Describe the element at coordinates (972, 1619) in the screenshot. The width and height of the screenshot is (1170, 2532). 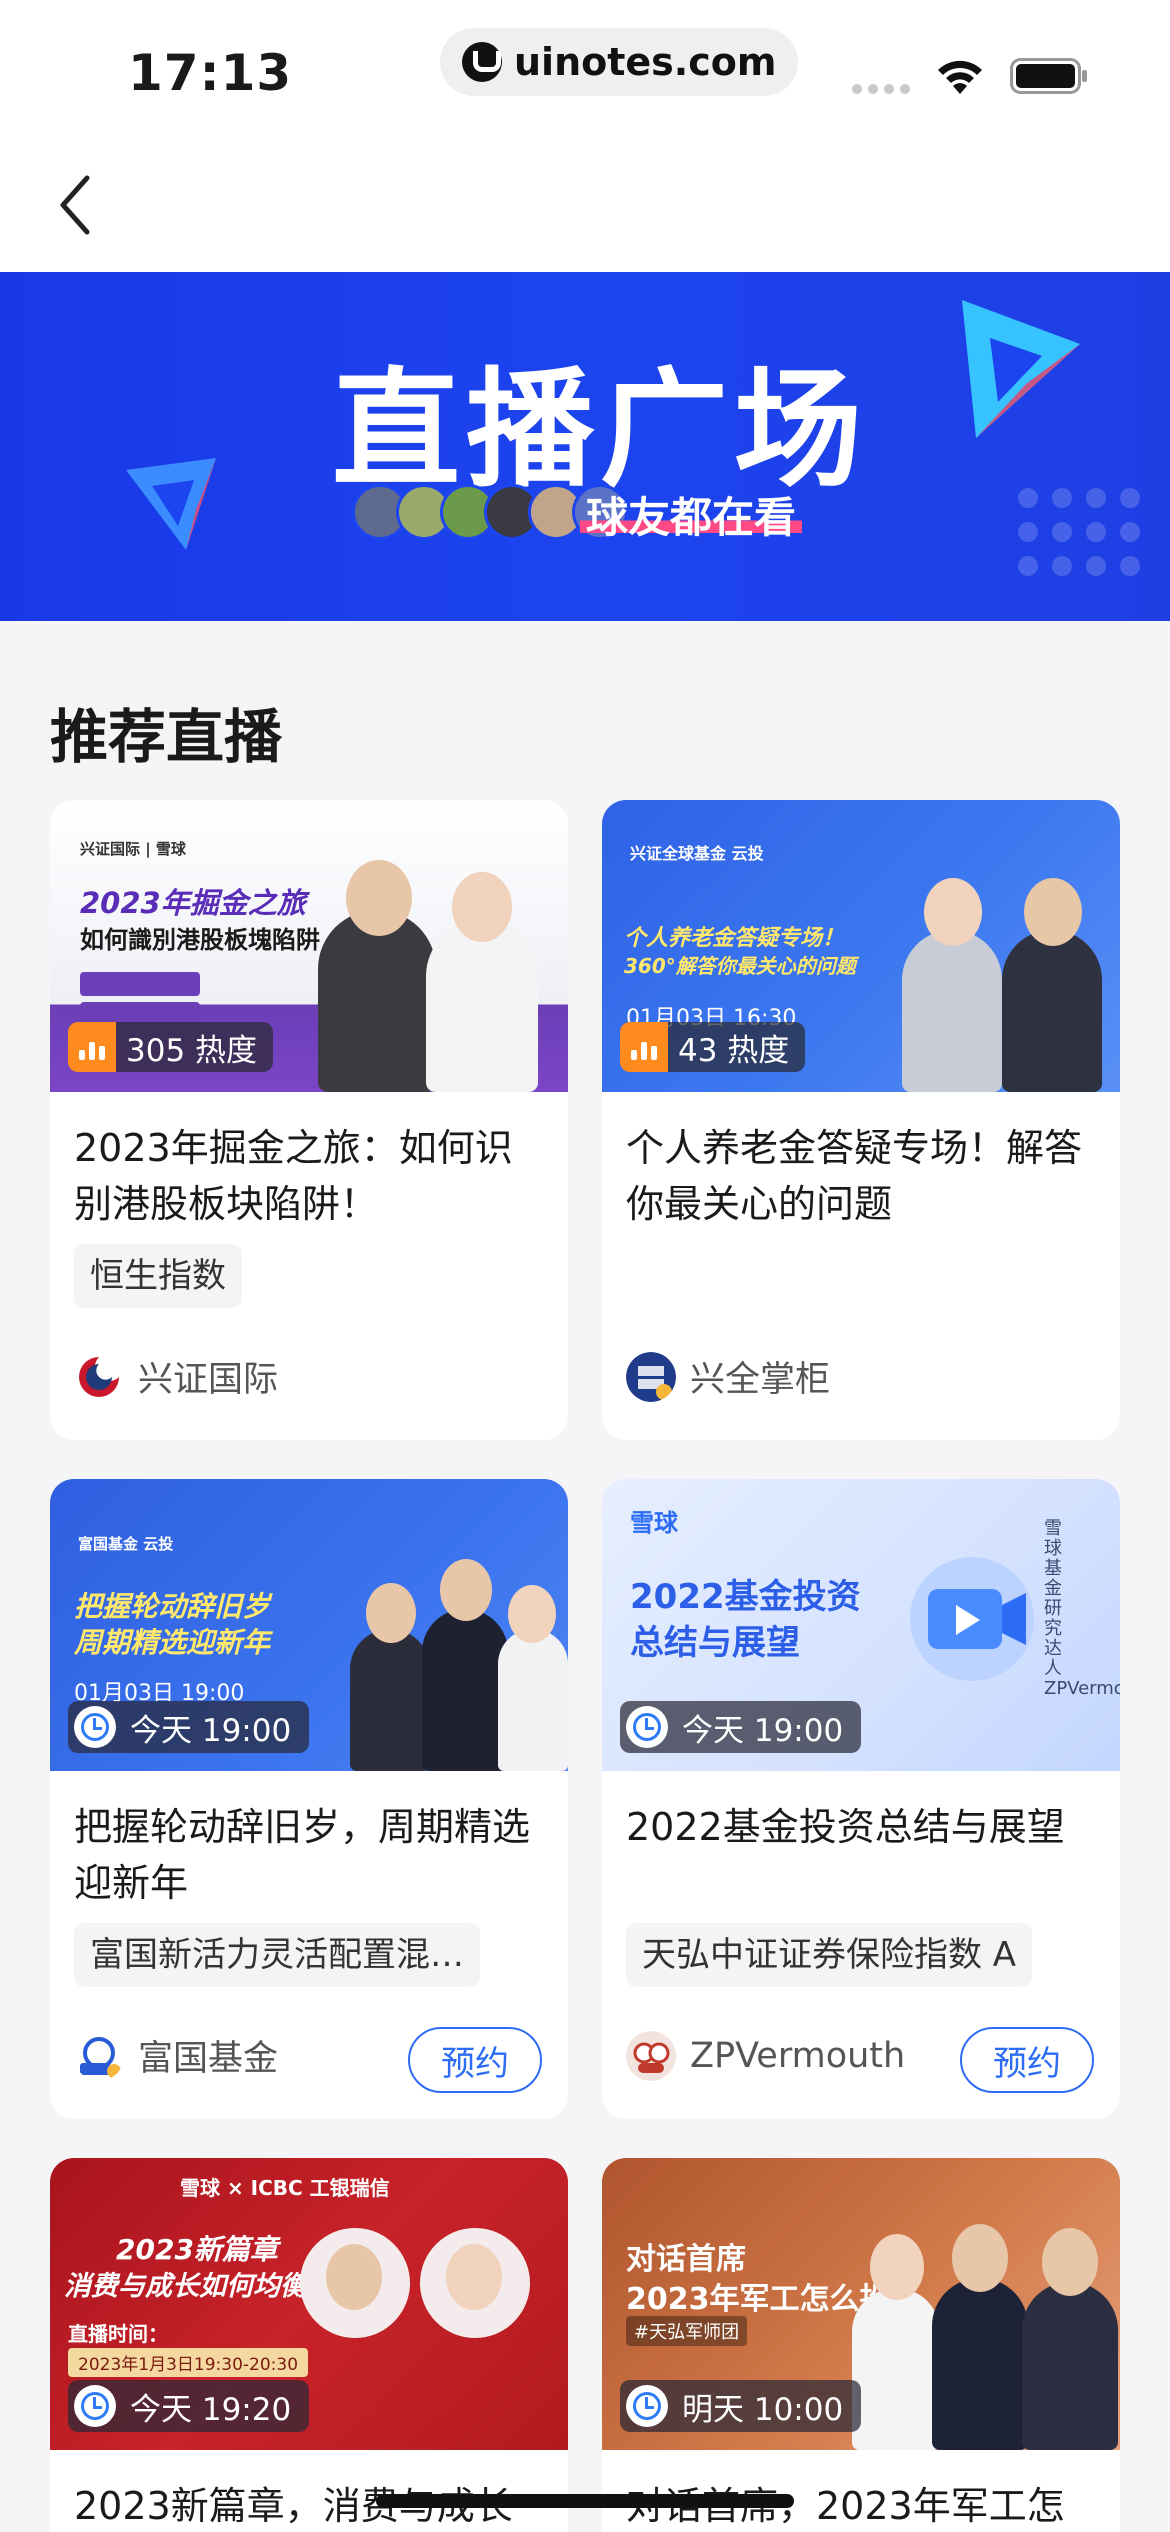
I see `video-camera-icon` at that location.